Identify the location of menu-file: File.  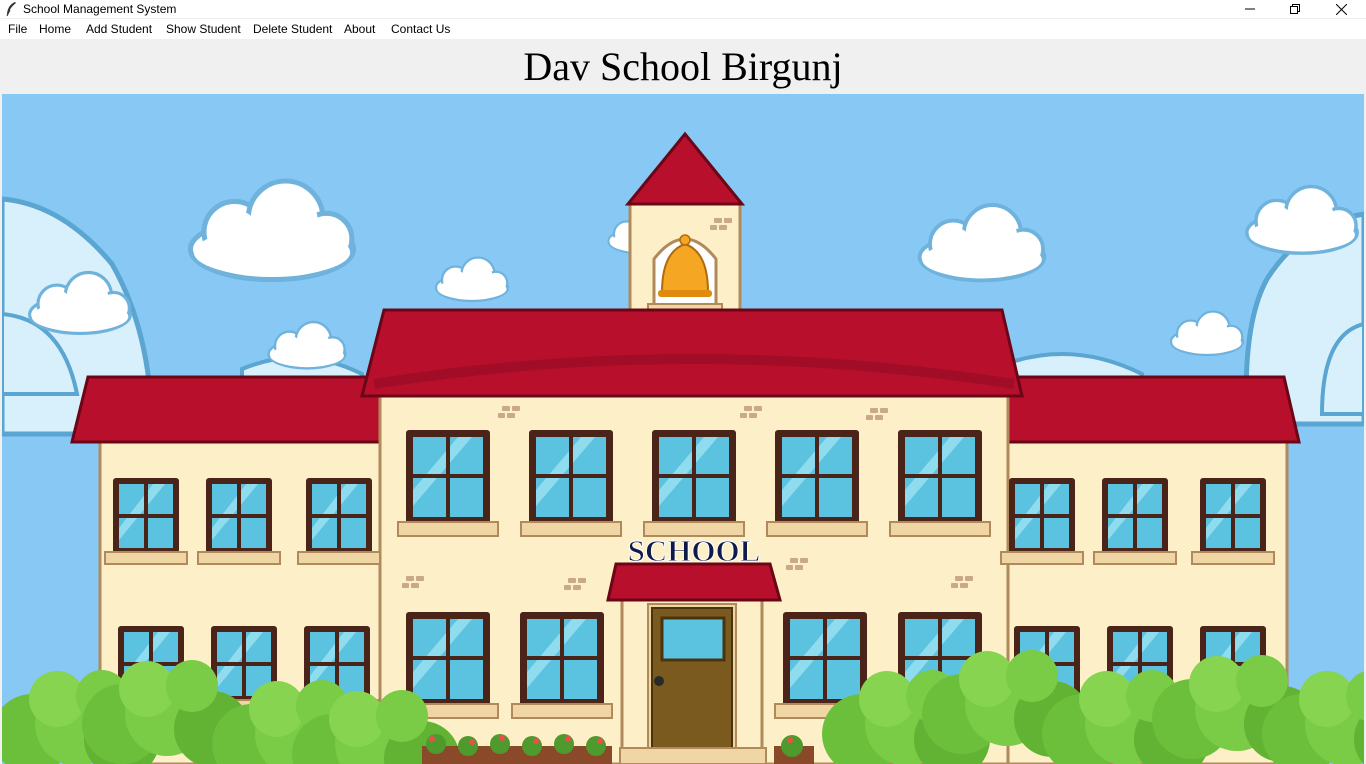
(17, 29).